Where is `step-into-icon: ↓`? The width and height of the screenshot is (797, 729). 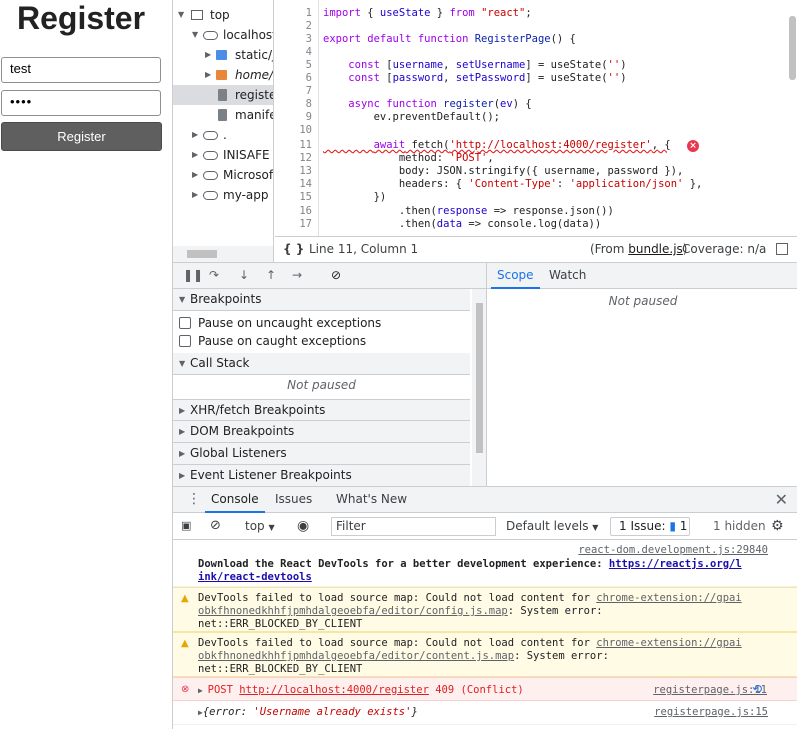
step-into-icon: ↓ is located at coordinates (244, 275).